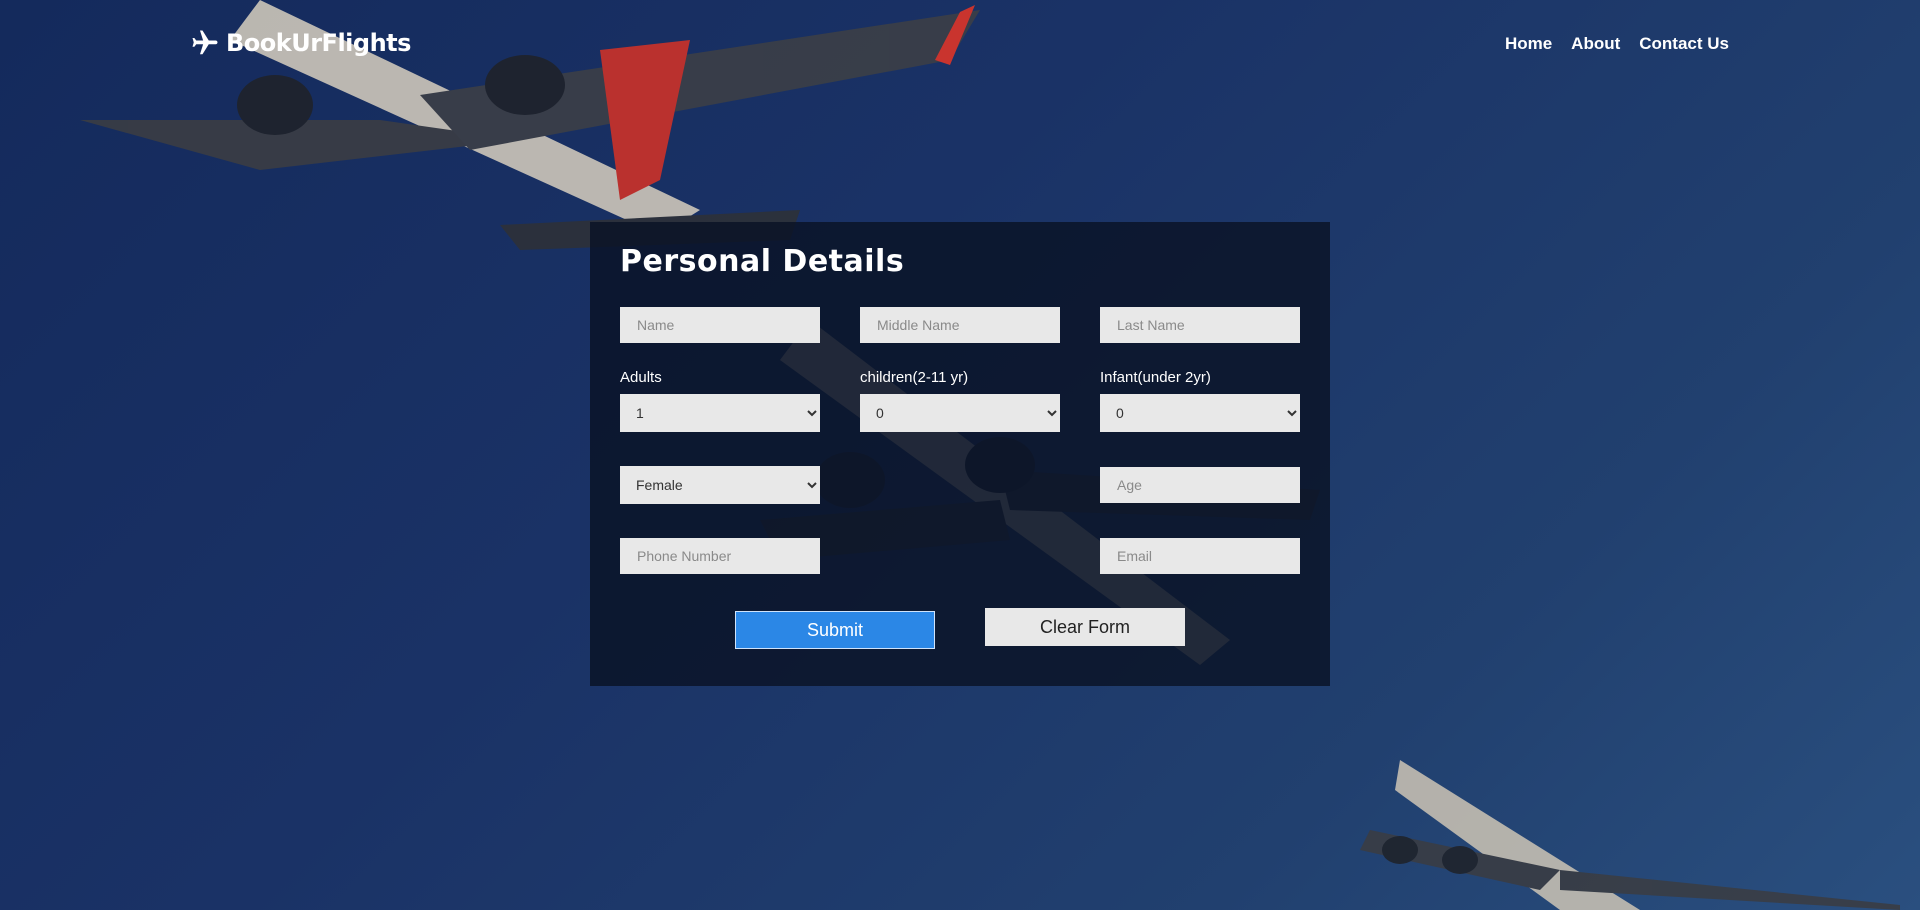 This screenshot has width=1920, height=910. Describe the element at coordinates (1200, 556) in the screenshot. I see `email-input` at that location.